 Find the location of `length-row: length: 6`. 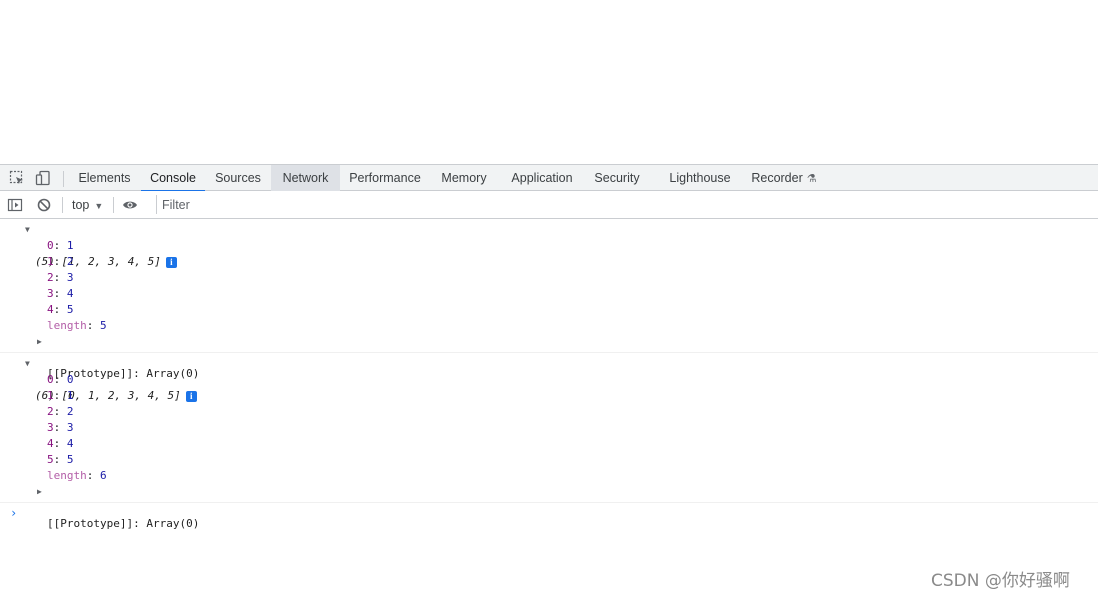

length-row: length: 6 is located at coordinates (77, 475).